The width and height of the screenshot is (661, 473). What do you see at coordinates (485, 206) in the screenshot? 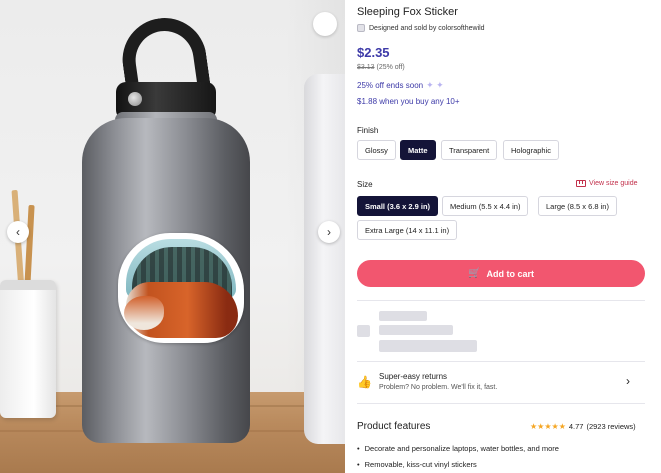
I see `size-option-medium: Medium (5.5 x 4.4 in)` at bounding box center [485, 206].